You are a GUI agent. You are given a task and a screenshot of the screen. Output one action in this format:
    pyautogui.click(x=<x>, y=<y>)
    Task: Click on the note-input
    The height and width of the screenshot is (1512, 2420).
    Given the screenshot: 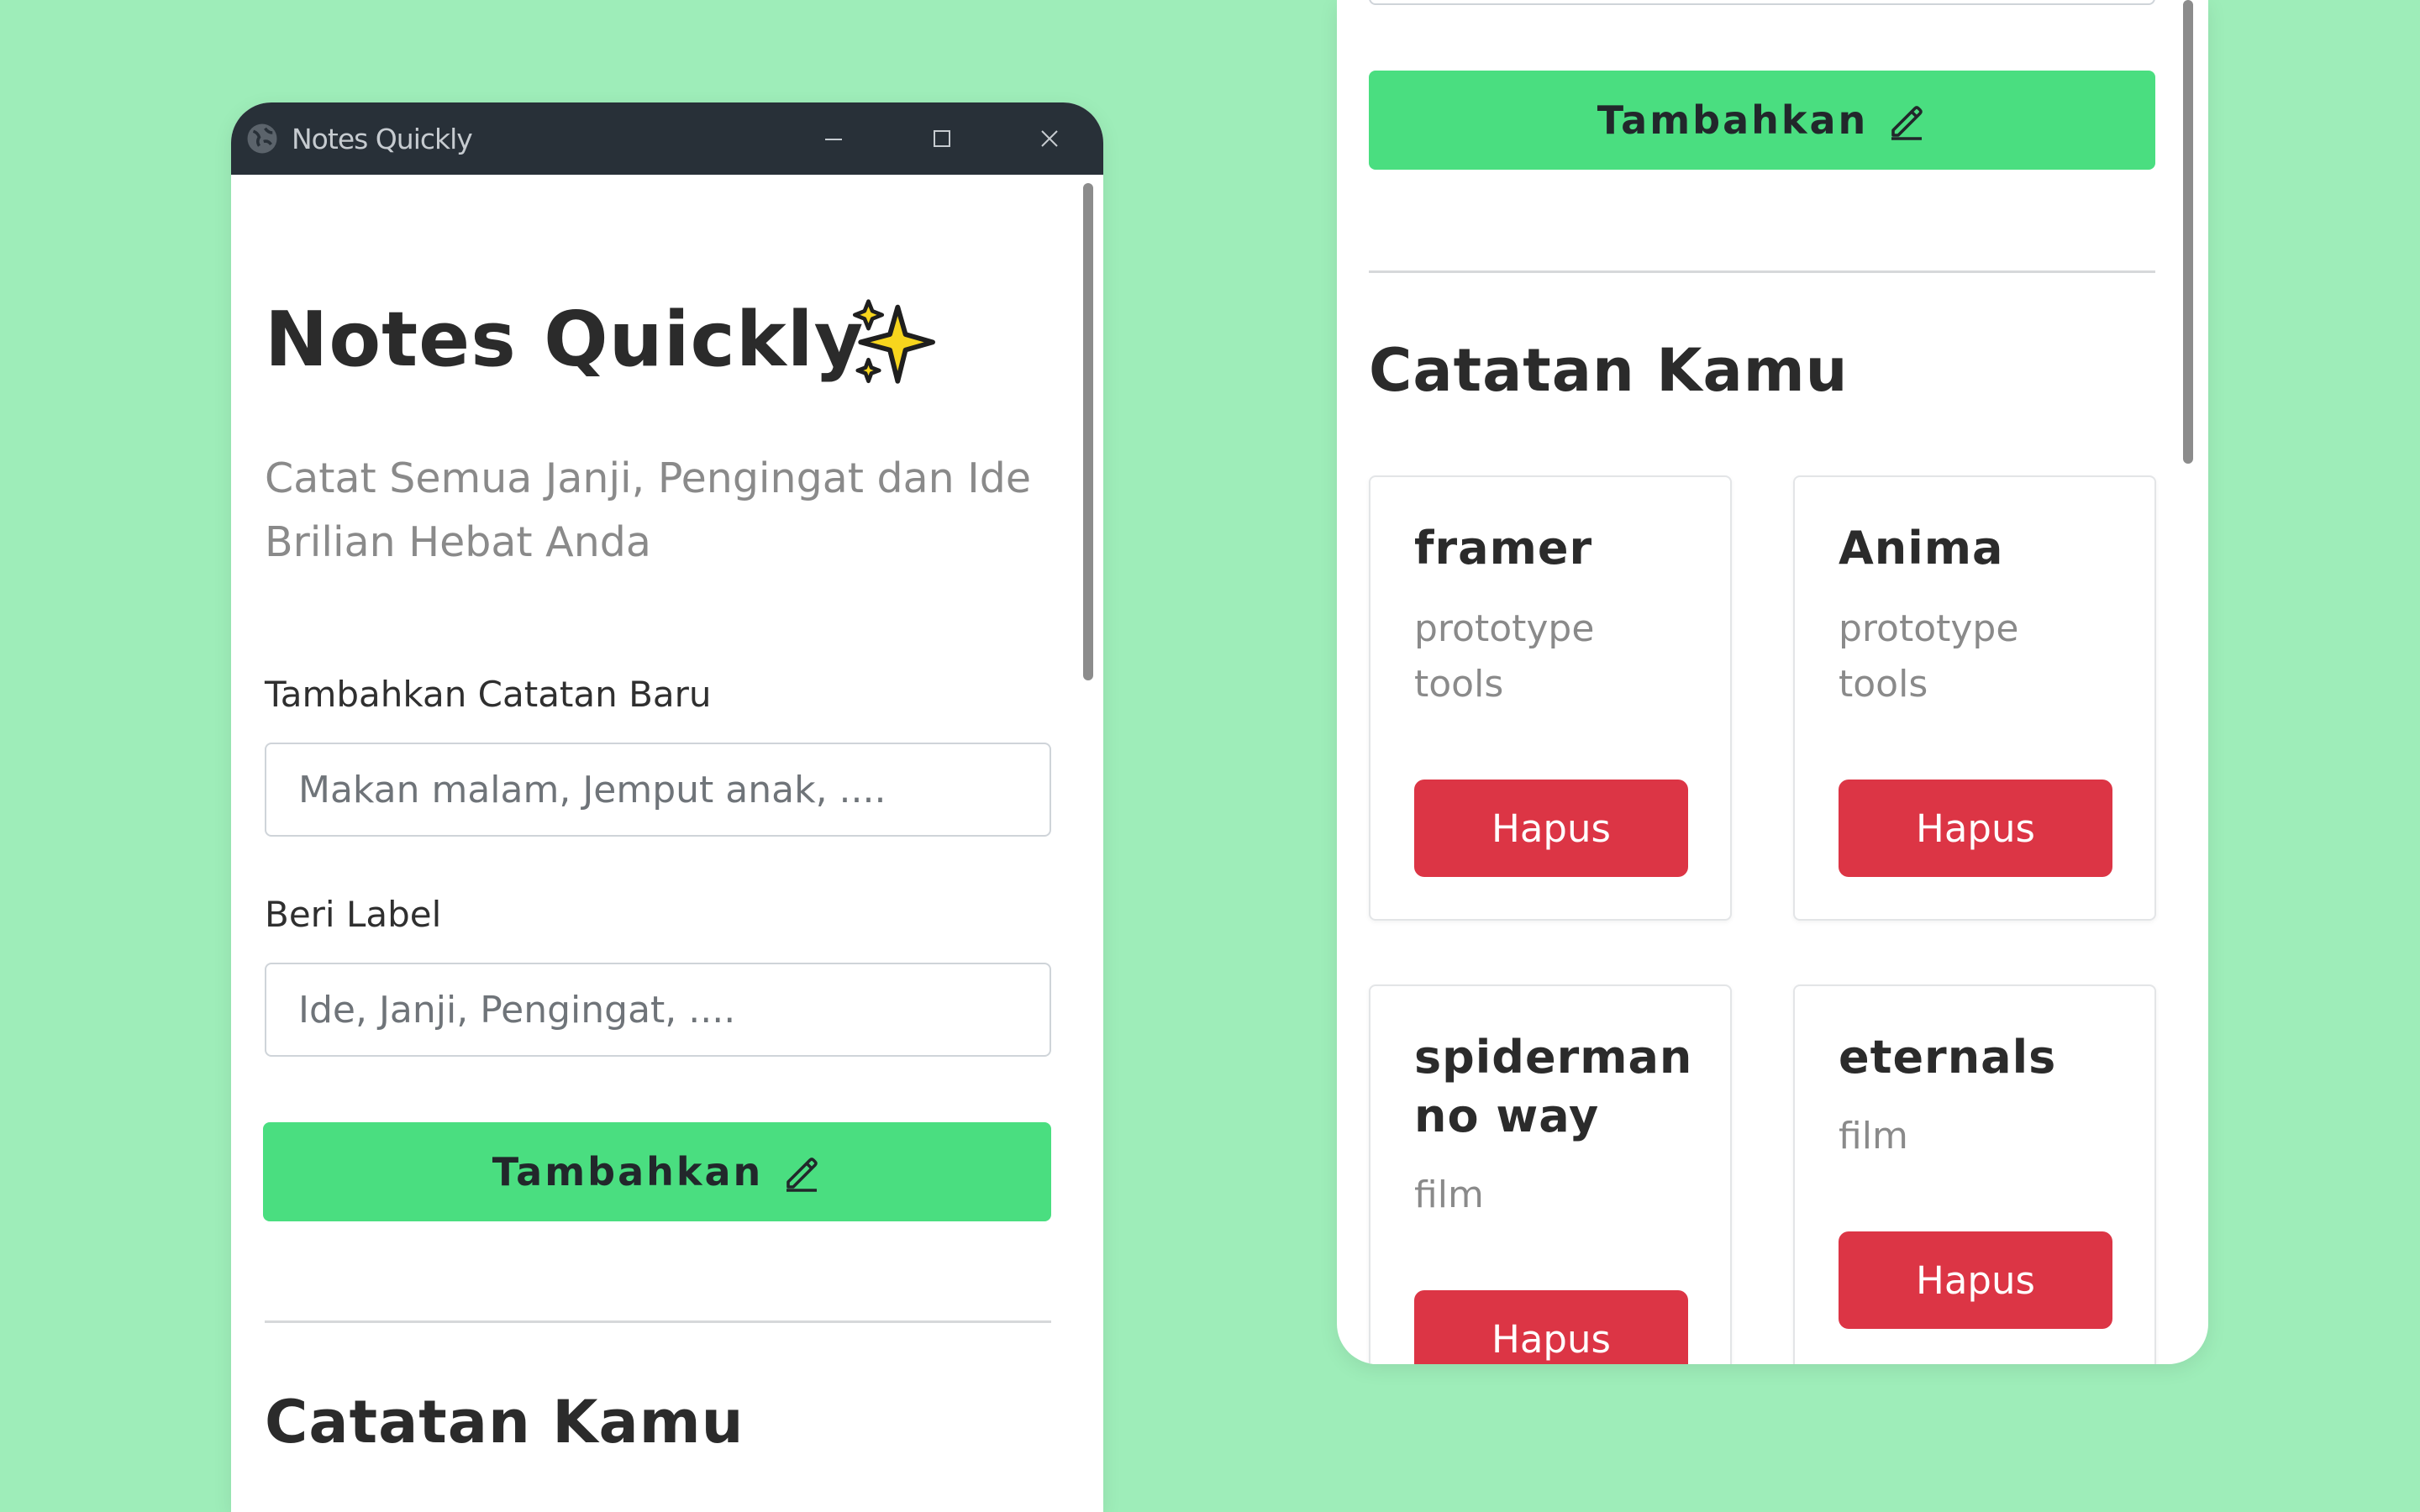 What is the action you would take?
    pyautogui.click(x=658, y=790)
    